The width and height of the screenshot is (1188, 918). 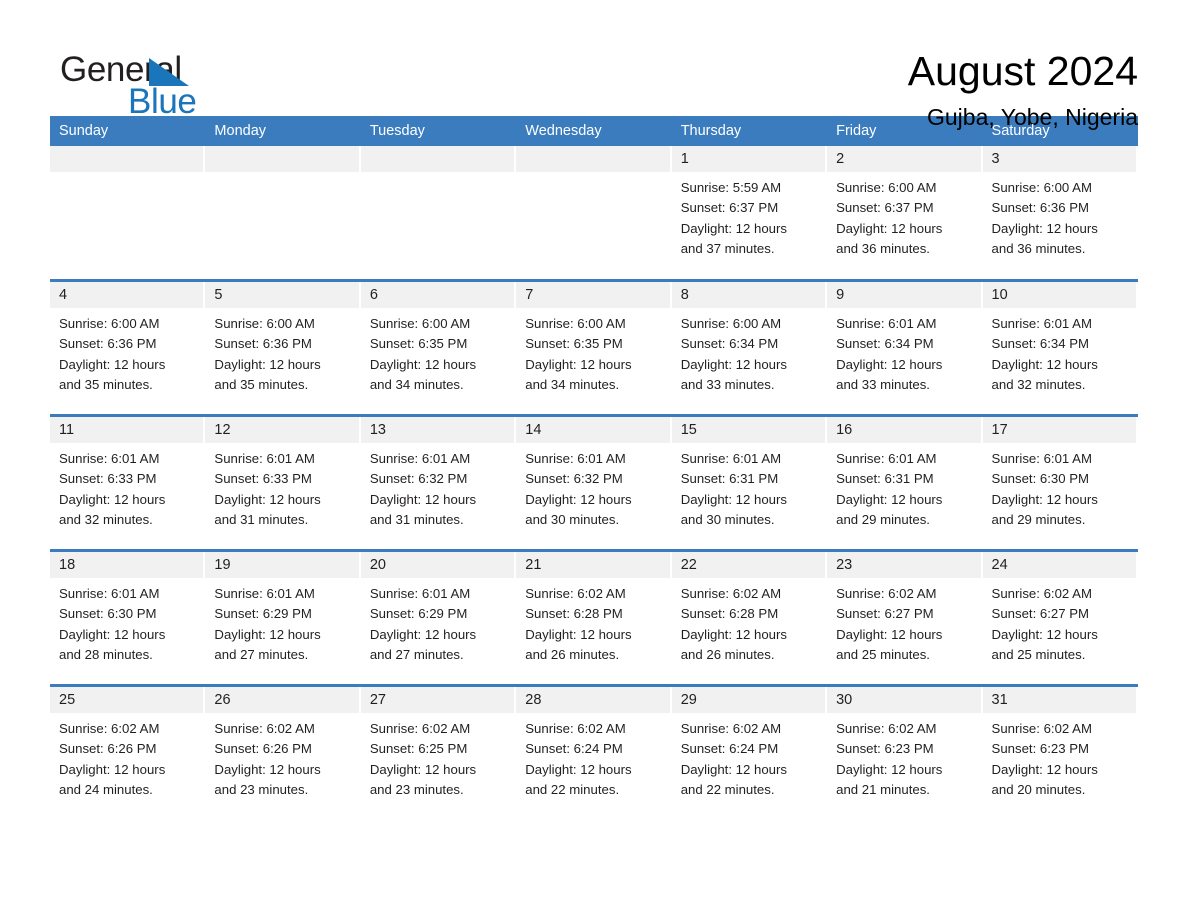 I want to click on daylight-text-line2: and 20 minutes., so click(x=1038, y=789).